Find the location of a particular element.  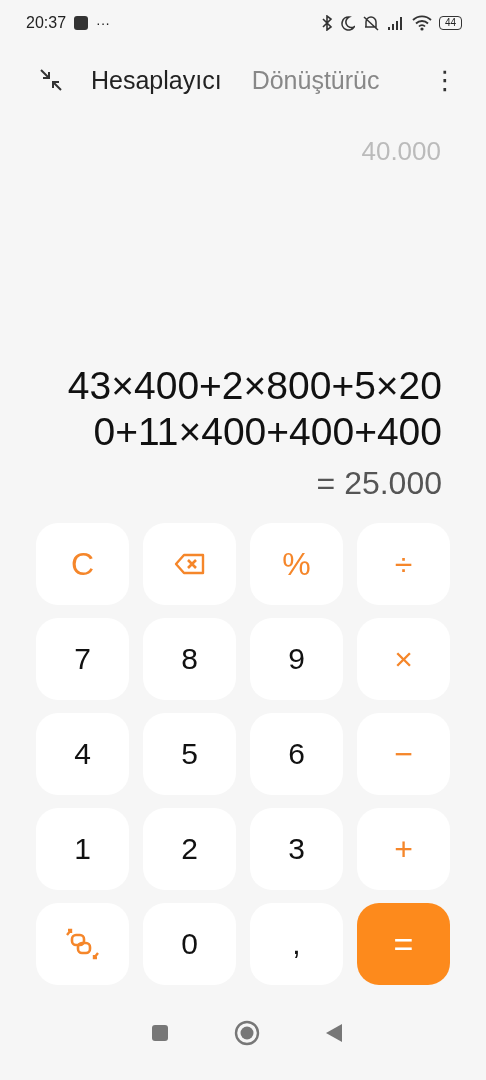

moon-icon is located at coordinates (347, 23).